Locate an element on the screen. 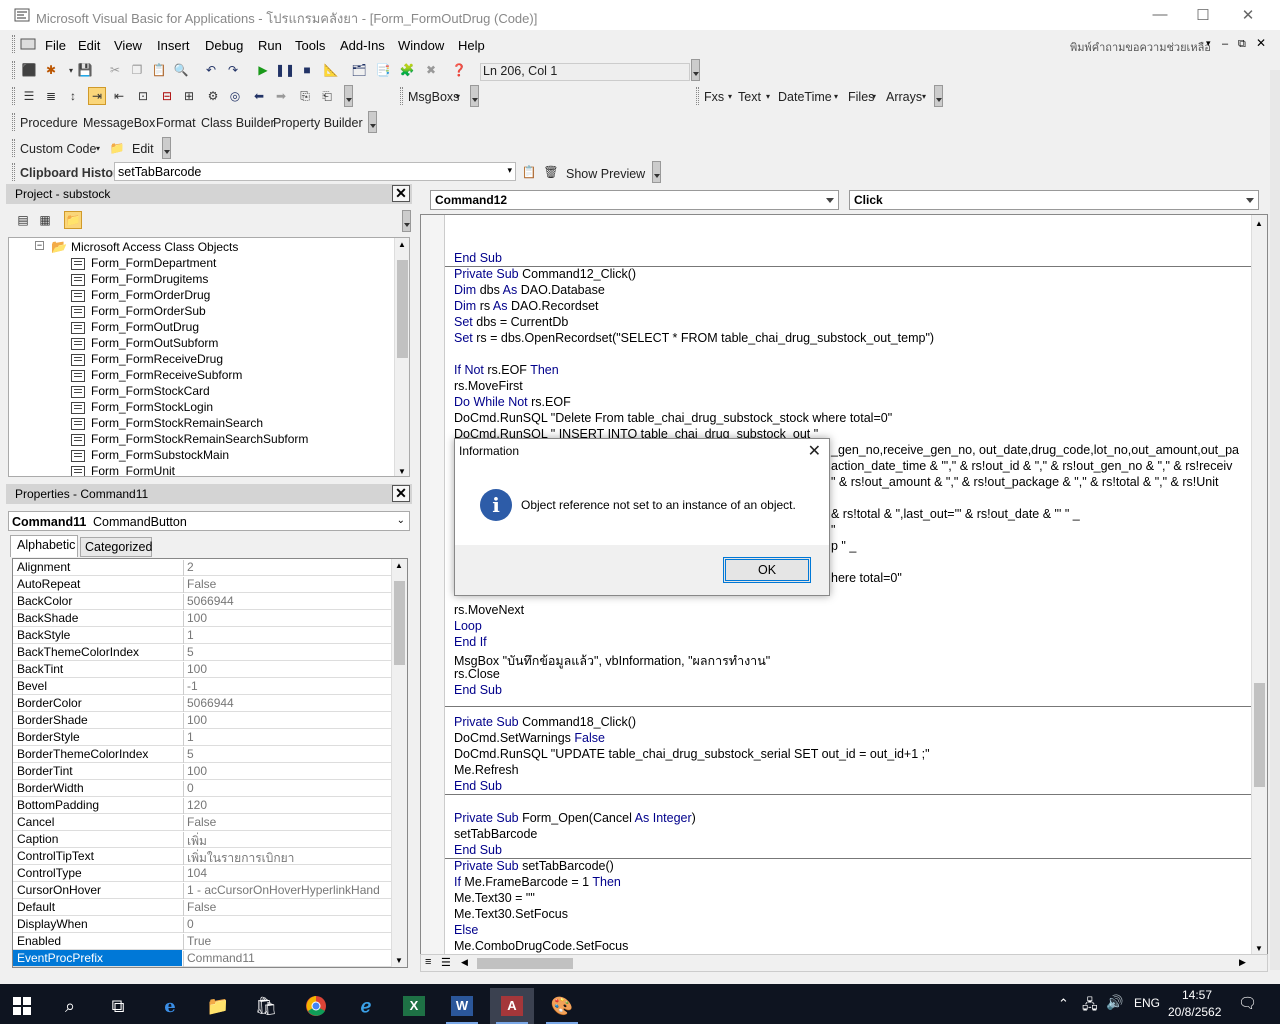  find-icon: 🔍 is located at coordinates (181, 70).